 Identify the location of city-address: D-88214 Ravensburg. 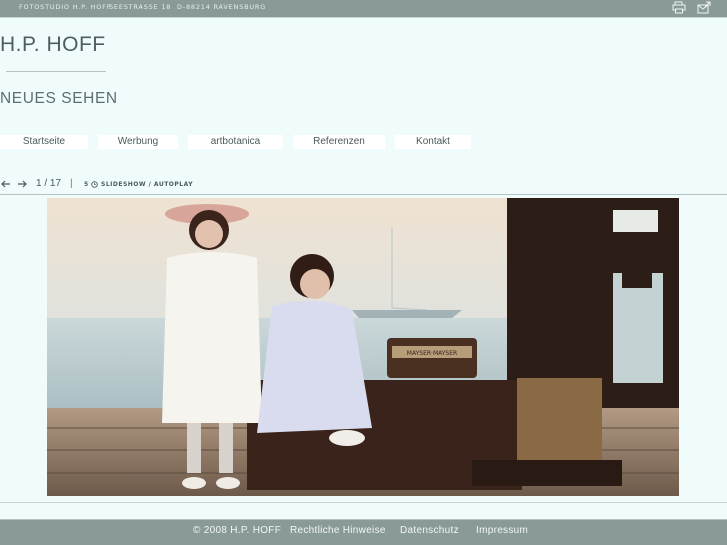
(222, 7).